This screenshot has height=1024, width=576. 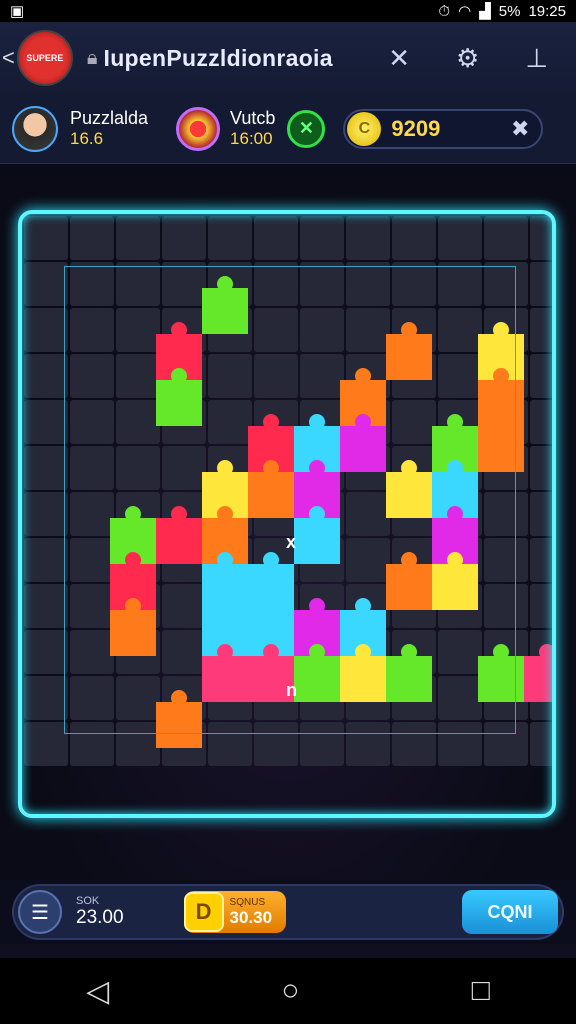 I want to click on coin-counter: C 9209 ✖, so click(x=443, y=128).